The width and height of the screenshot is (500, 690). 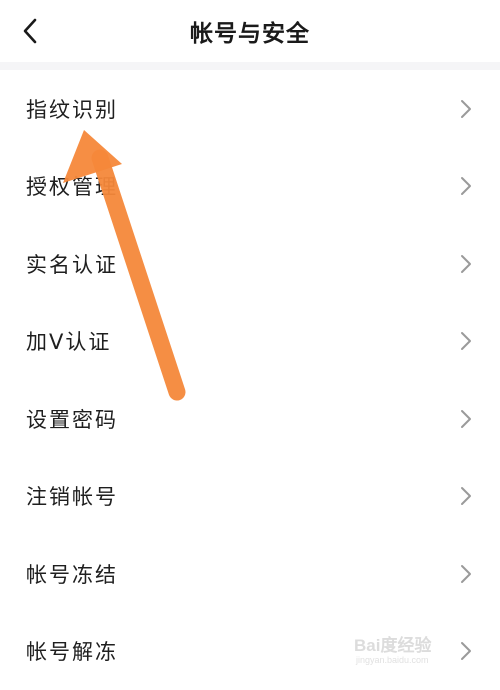 I want to click on menu-item-fingerprint: 指纹识别, so click(x=250, y=109).